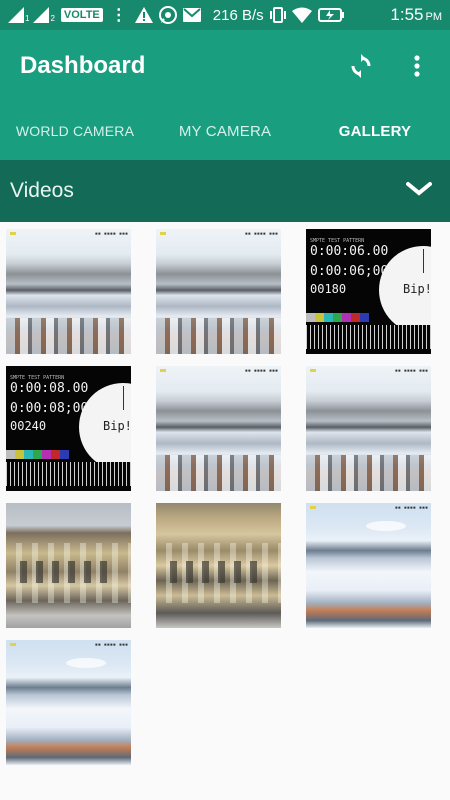  Describe the element at coordinates (143, 15) in the screenshot. I see `warning-icon` at that location.